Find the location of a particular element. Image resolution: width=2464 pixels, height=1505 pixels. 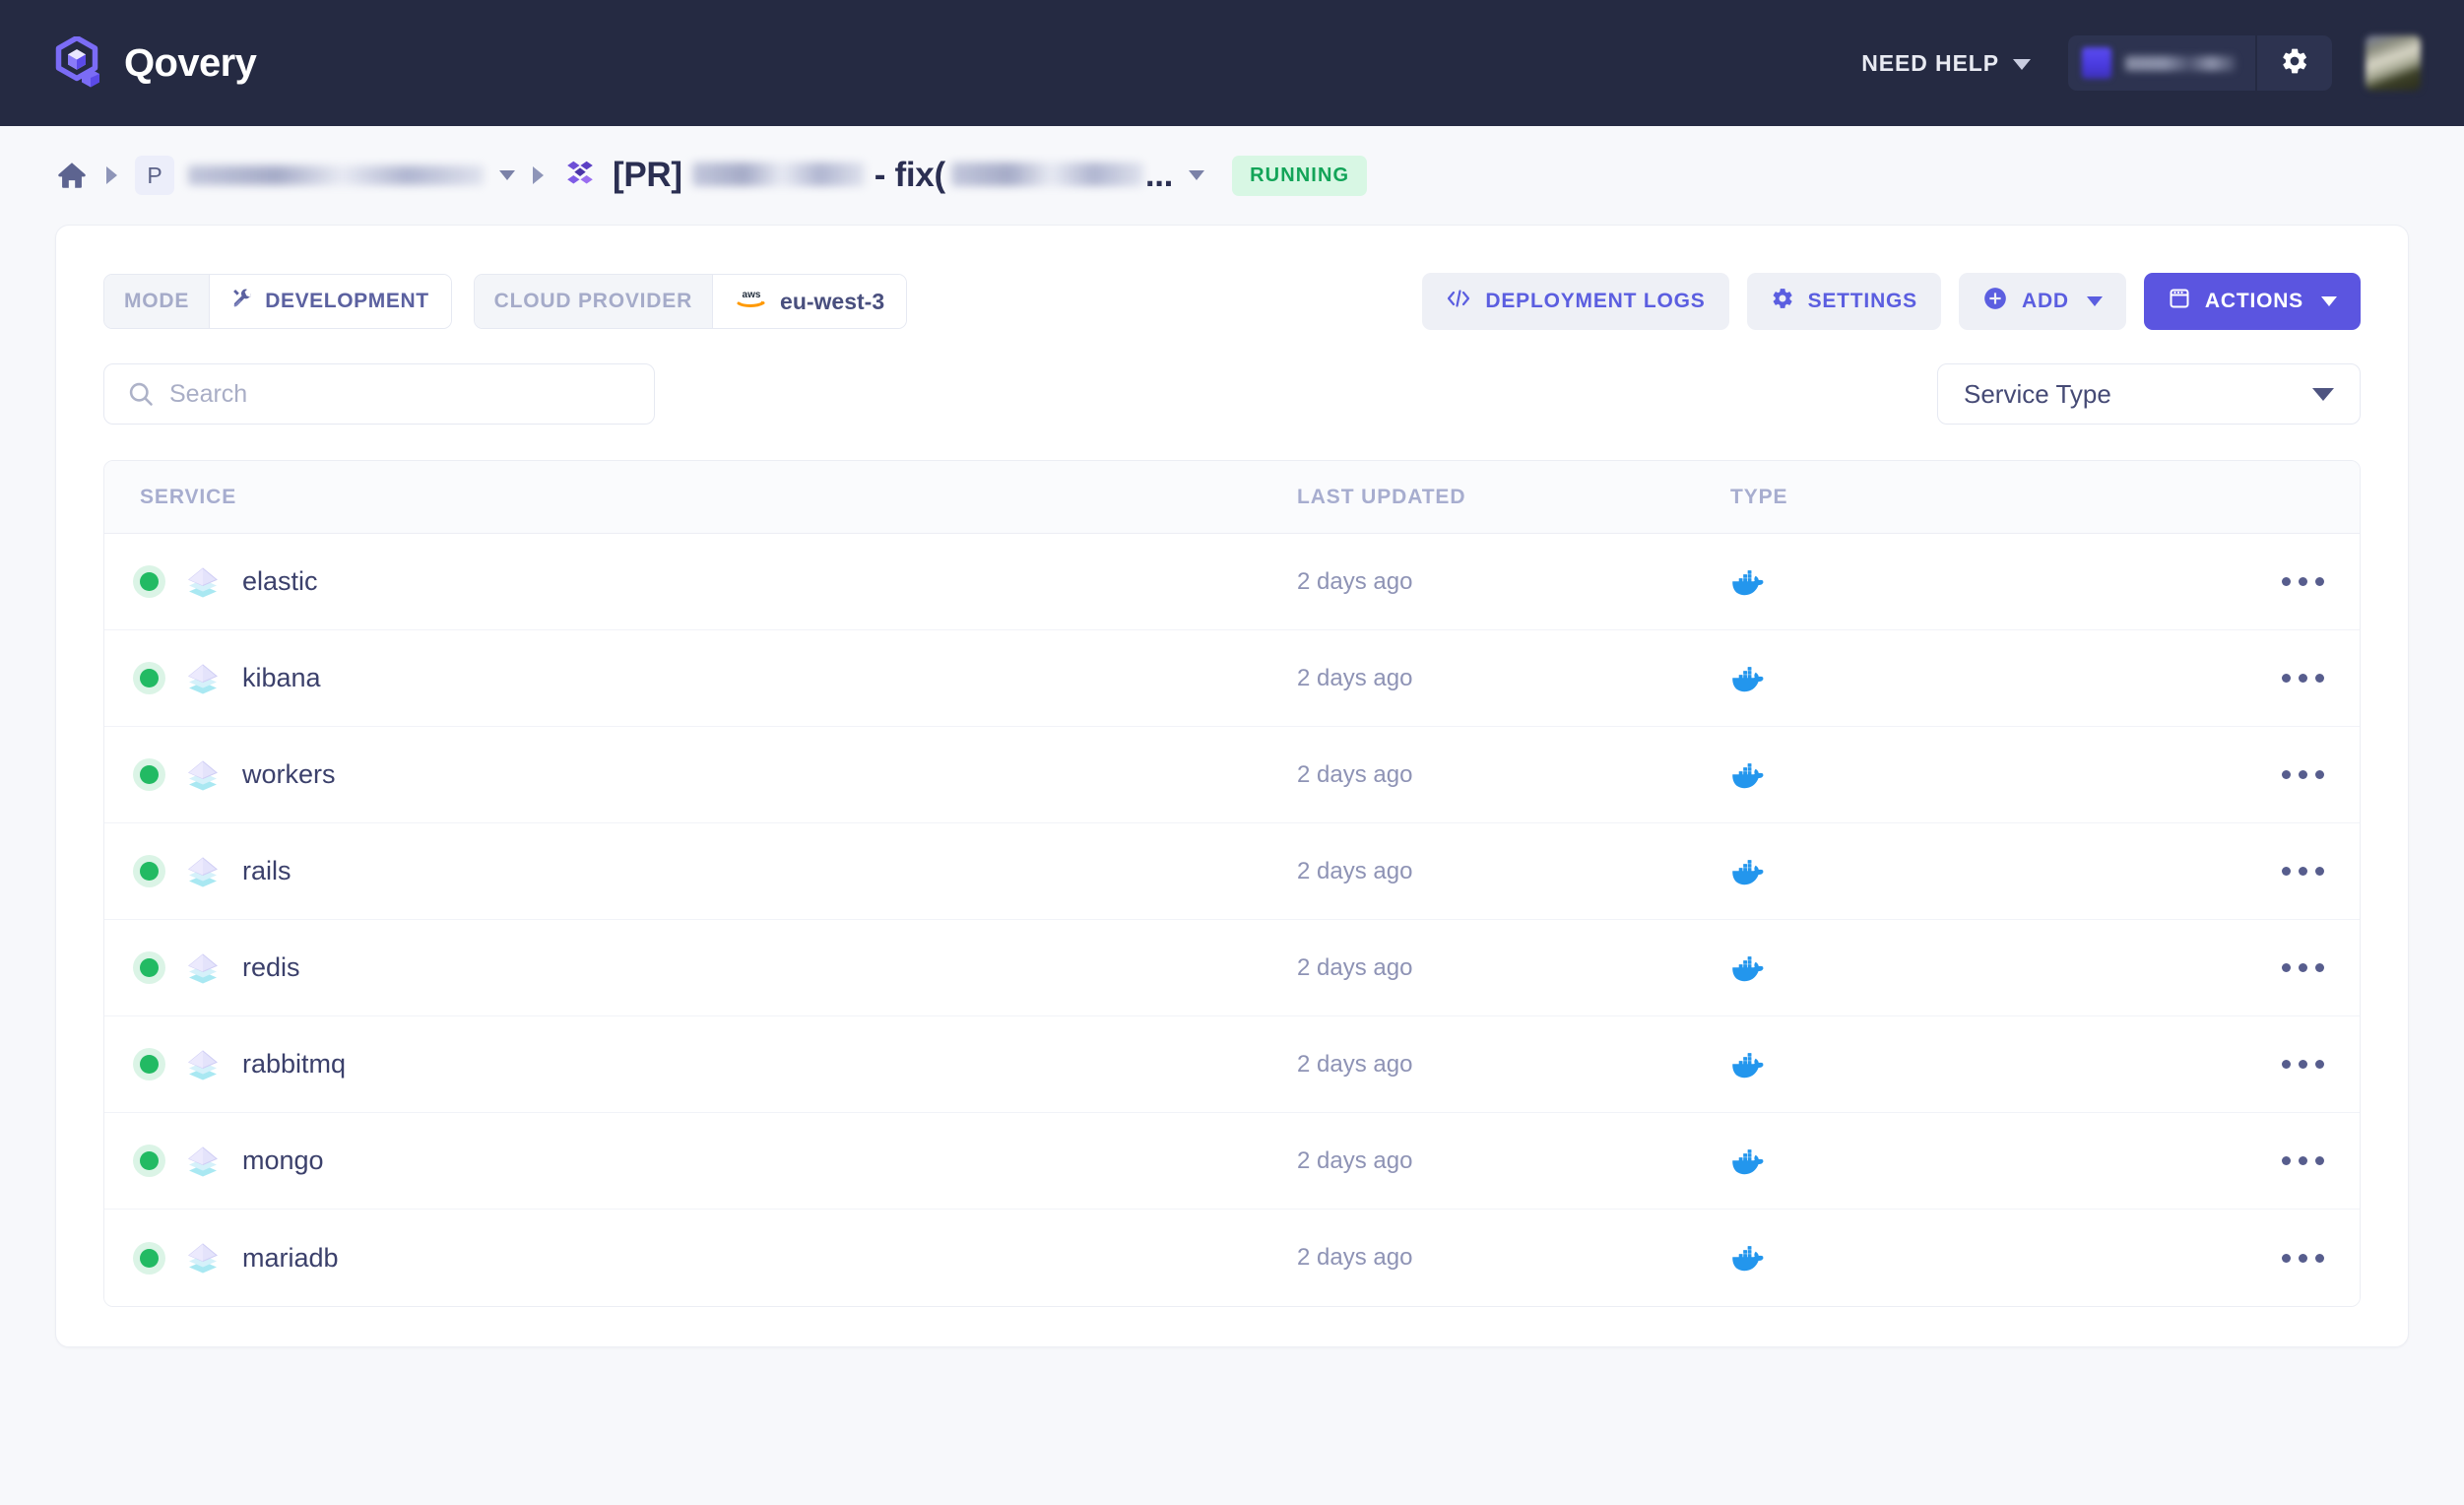

cloud-provider-value: aws eu-west-3 is located at coordinates (810, 301).